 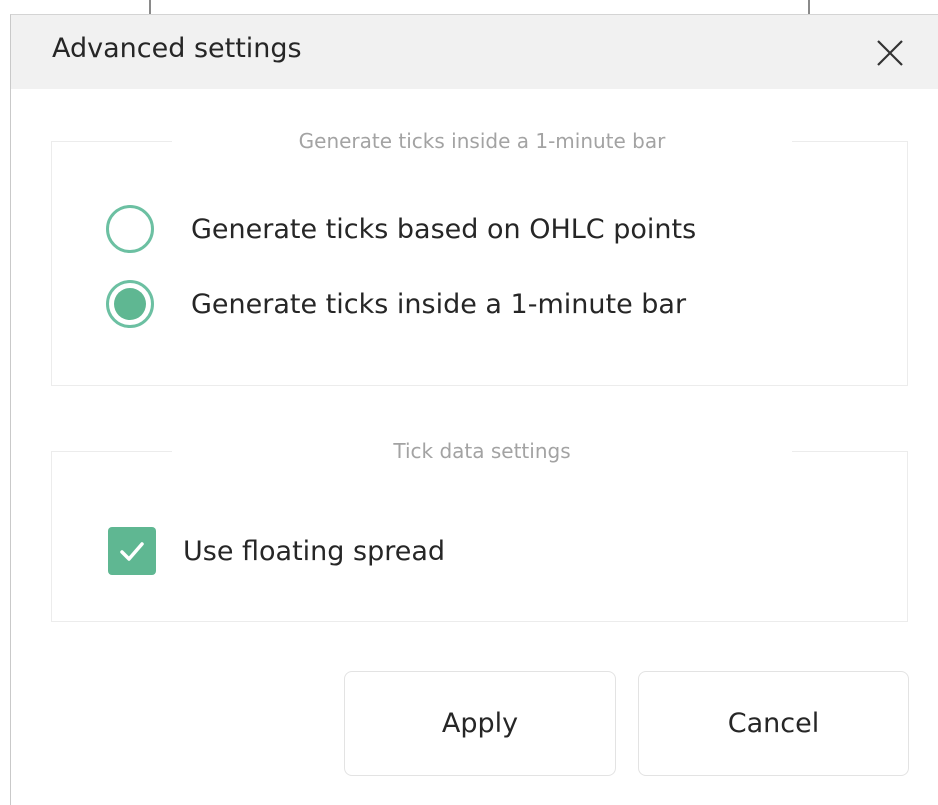 What do you see at coordinates (482, 141) in the screenshot?
I see `tick-generation-caption: Generate ticks inside a 1-minute bar` at bounding box center [482, 141].